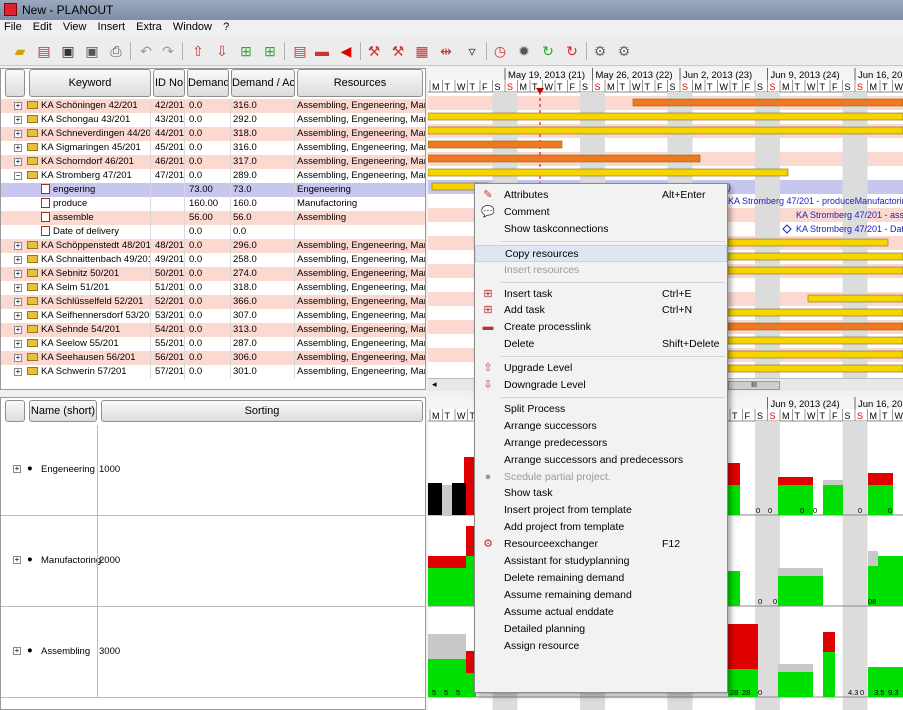  Describe the element at coordinates (601, 344) in the screenshot. I see `menu-item-delete: Delete Shift+Delete` at that location.